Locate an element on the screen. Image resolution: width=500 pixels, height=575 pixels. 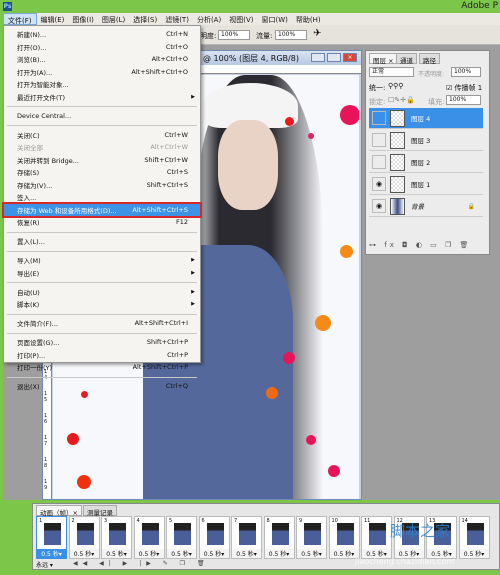
menubar-item-8: 窗口(W) is located at coordinates (274, 19).